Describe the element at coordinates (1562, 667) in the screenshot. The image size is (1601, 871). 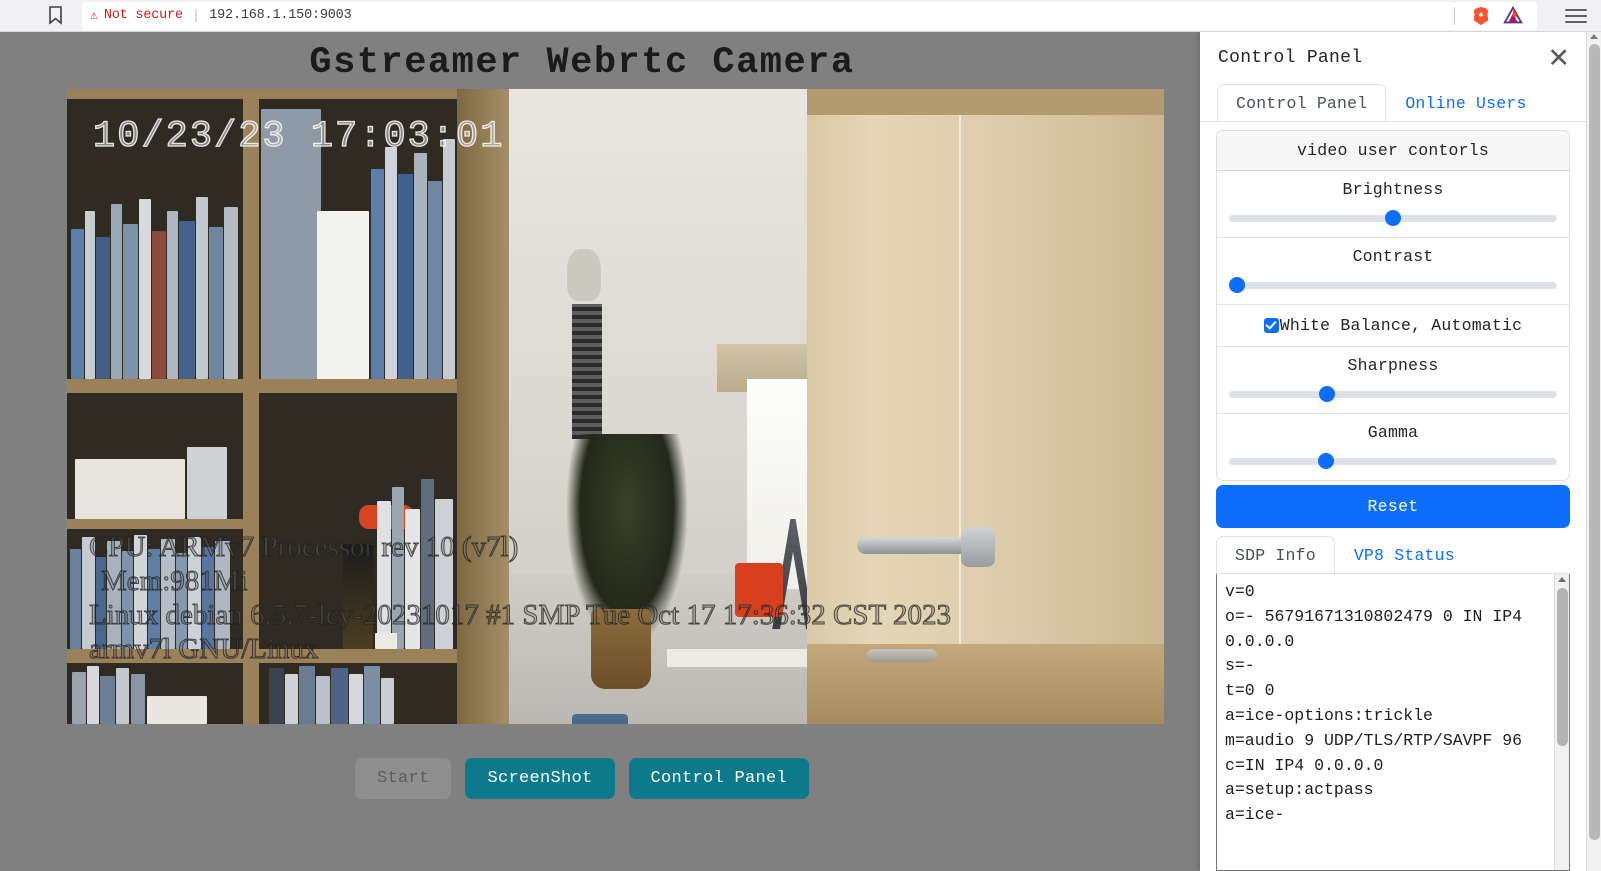
I see `sdp-scrollbar-thumb` at that location.